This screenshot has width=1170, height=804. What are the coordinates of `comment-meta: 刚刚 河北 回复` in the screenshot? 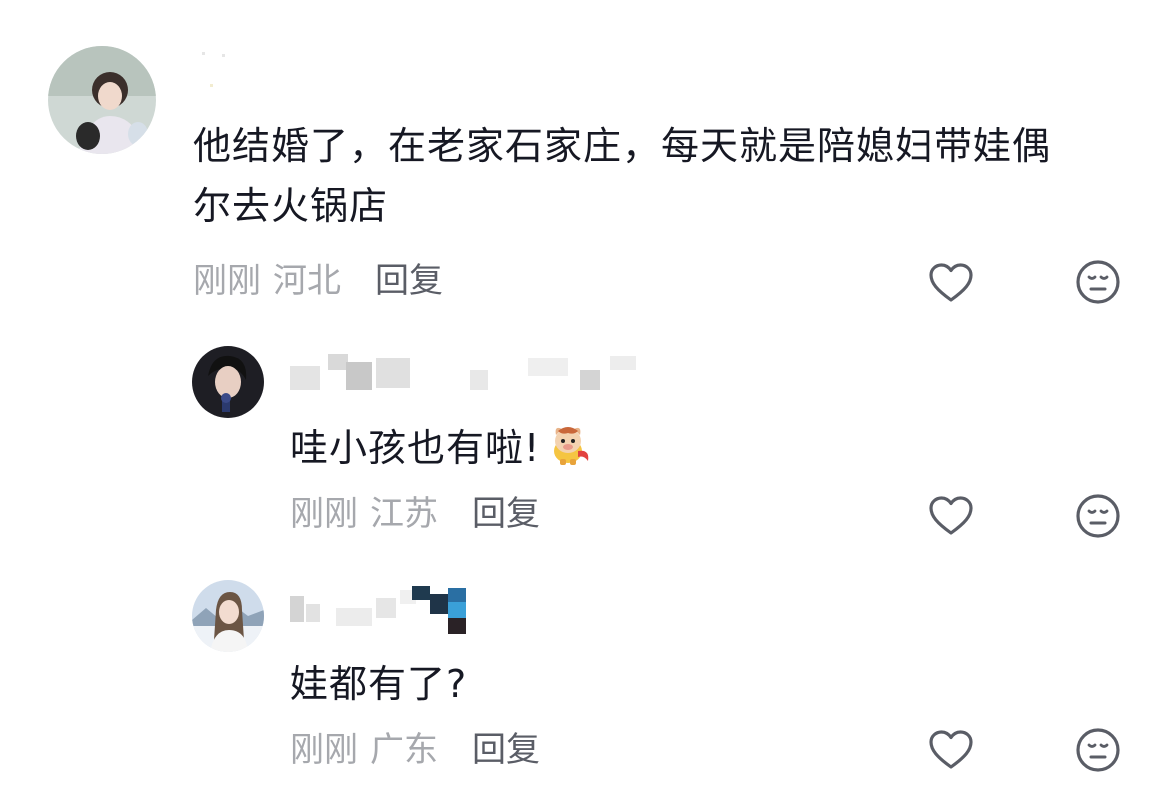 It's located at (318, 281).